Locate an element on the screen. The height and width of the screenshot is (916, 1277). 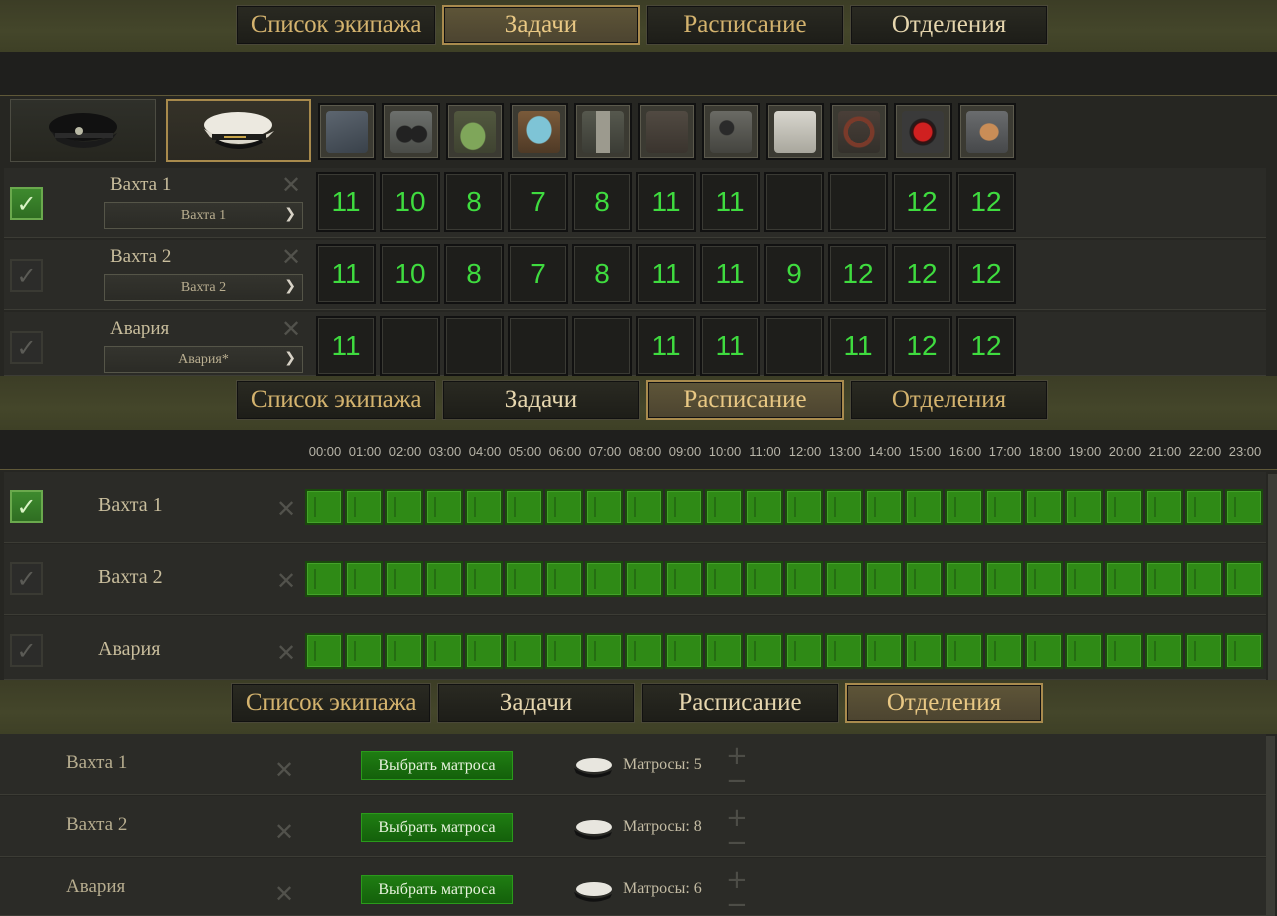
division-watch-1-pick-sailor-button: Выбрать матроса is located at coordinates (437, 765).